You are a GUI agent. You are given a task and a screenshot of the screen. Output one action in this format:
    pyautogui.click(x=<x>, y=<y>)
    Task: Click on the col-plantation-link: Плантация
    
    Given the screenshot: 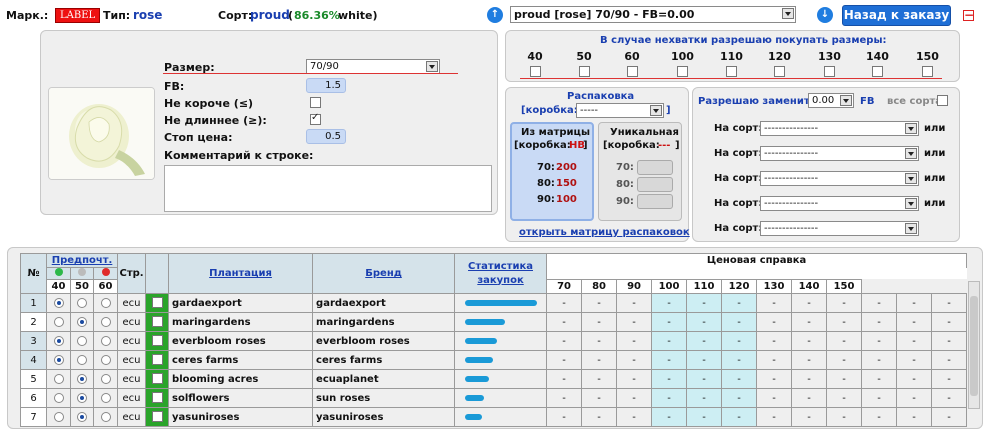 What is the action you would take?
    pyautogui.click(x=240, y=273)
    